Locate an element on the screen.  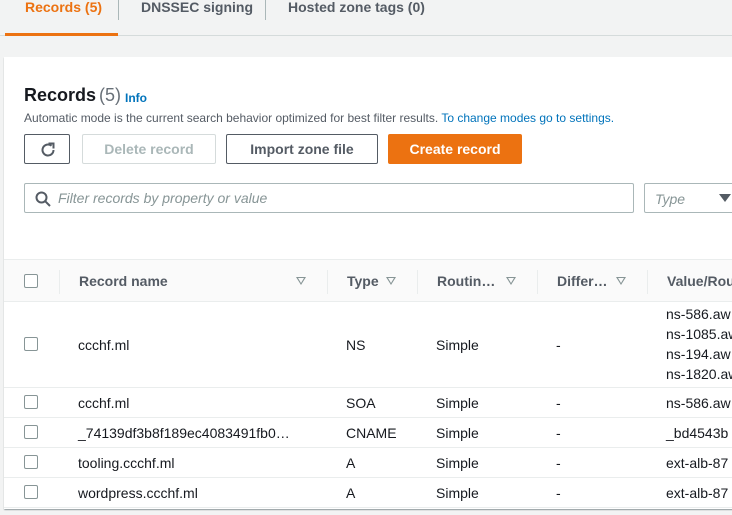
record-value: ns-194.aw is located at coordinates (698, 354).